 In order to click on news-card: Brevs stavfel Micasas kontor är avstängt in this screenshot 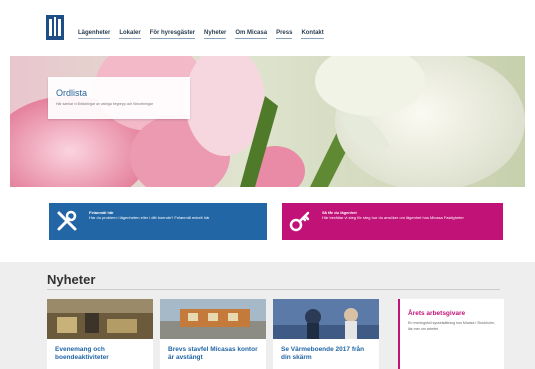, I will do `click(213, 334)`.